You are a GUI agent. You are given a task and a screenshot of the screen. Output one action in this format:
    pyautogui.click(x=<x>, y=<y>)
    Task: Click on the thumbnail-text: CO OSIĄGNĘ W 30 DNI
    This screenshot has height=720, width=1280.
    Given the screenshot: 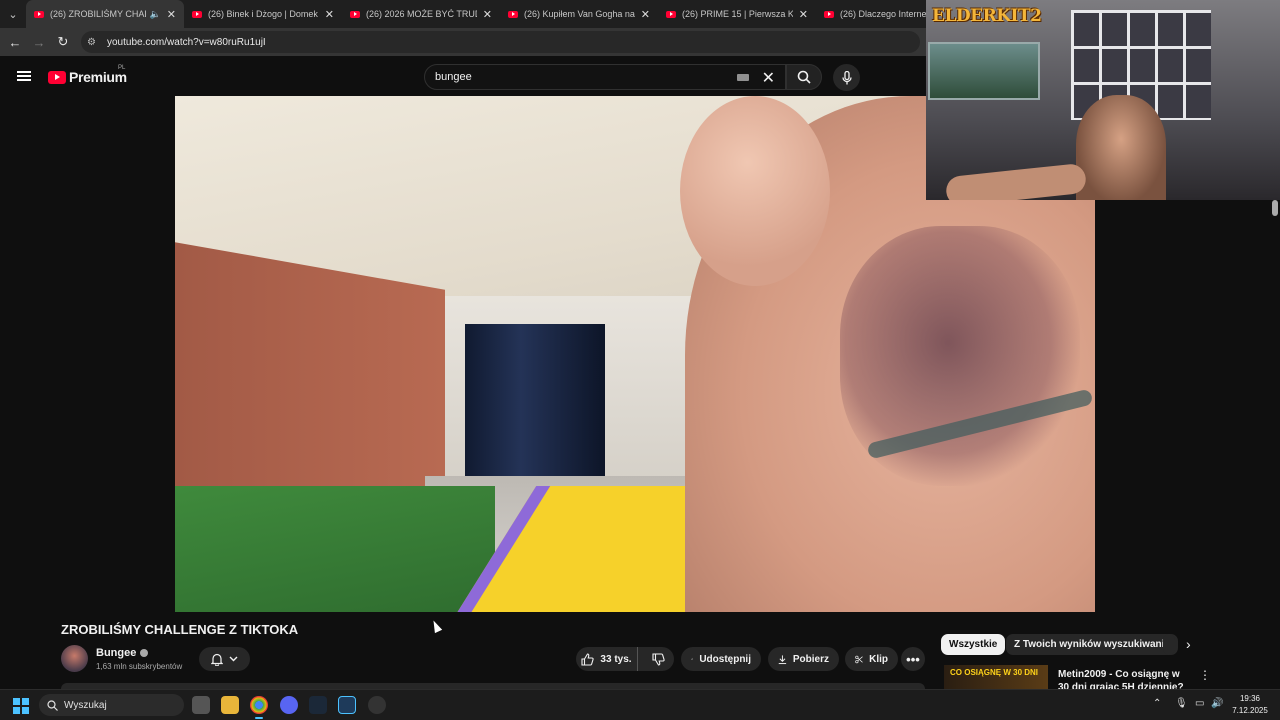 What is the action you would take?
    pyautogui.click(x=994, y=672)
    